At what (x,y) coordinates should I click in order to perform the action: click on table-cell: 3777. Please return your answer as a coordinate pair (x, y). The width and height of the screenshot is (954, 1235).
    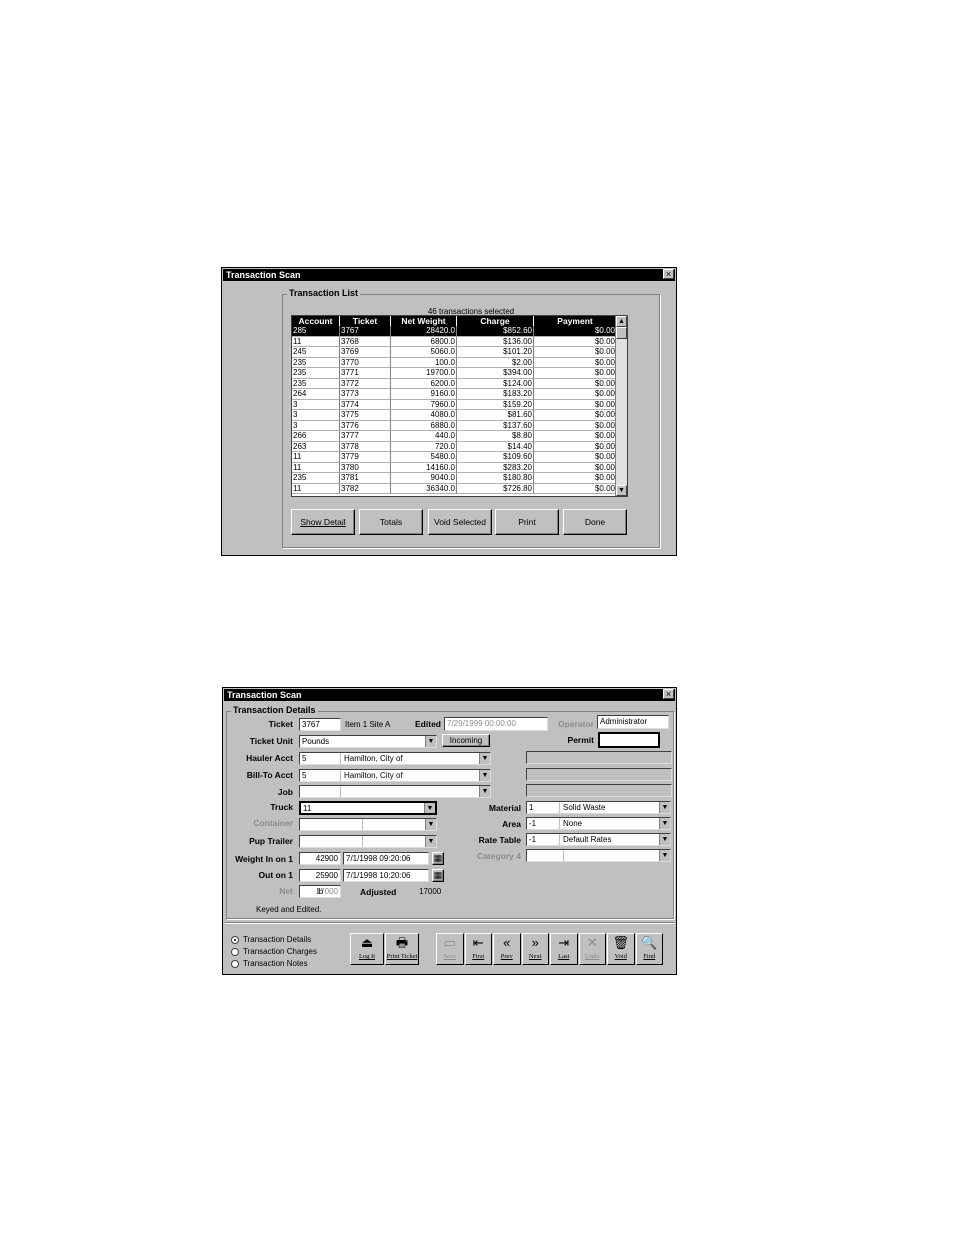
    Looking at the image, I should click on (365, 436).